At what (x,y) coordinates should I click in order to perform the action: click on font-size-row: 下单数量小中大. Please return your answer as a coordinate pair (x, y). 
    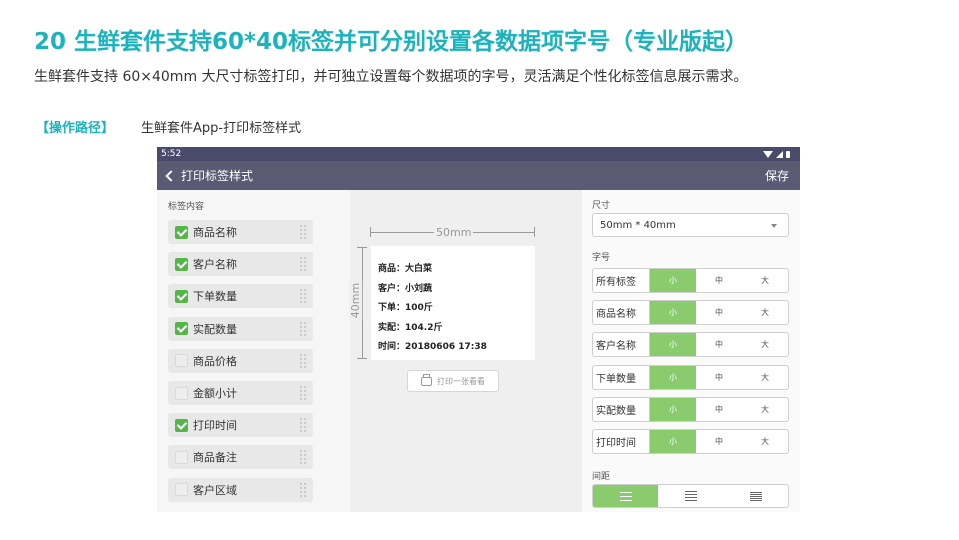
    Looking at the image, I should click on (690, 377).